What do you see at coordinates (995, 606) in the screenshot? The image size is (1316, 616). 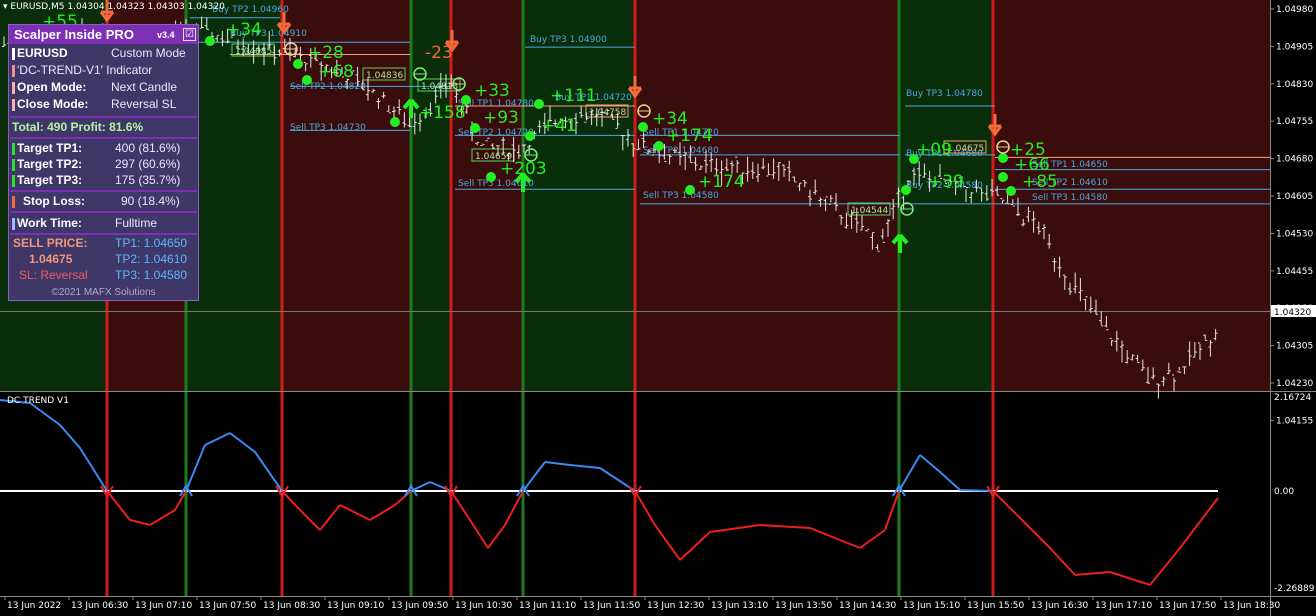 I see `time-tick-label: 13 Jun 15:50` at bounding box center [995, 606].